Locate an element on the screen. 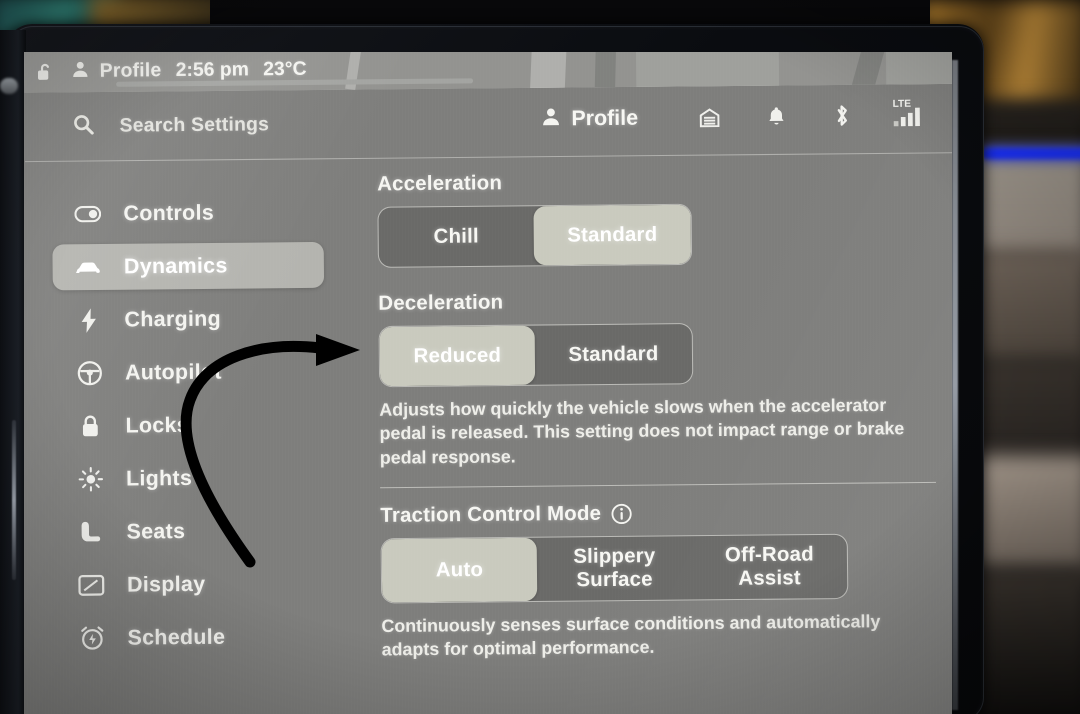 This screenshot has width=1080, height=714. traction-option-auto: Auto is located at coordinates (459, 570).